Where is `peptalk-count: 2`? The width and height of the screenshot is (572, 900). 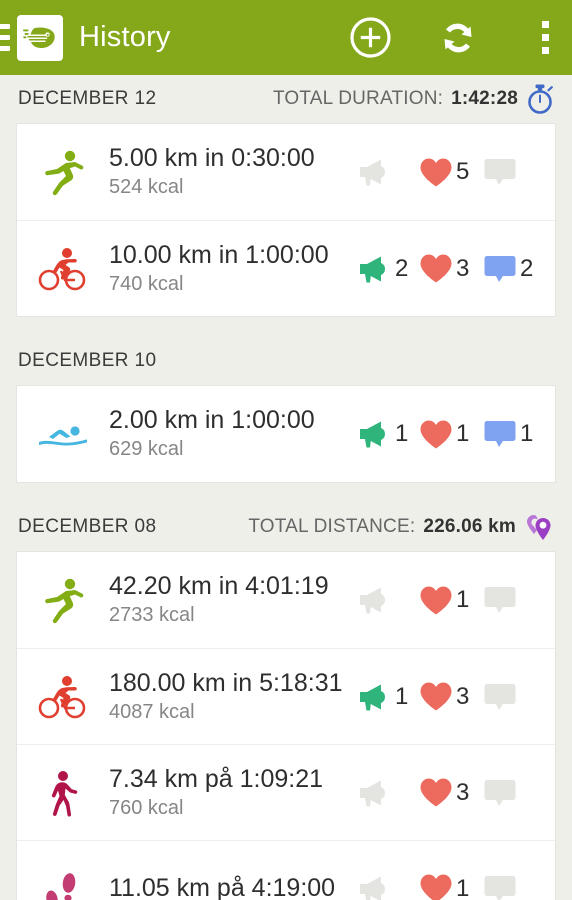 peptalk-count: 2 is located at coordinates (402, 268).